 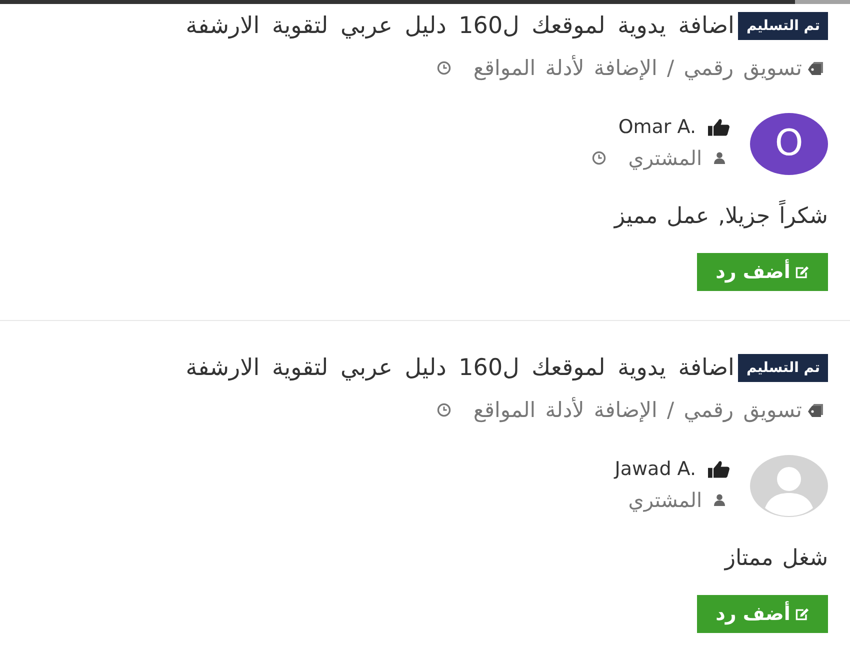 What do you see at coordinates (655, 469) in the screenshot?
I see `reviewer-name: Jawad A.` at bounding box center [655, 469].